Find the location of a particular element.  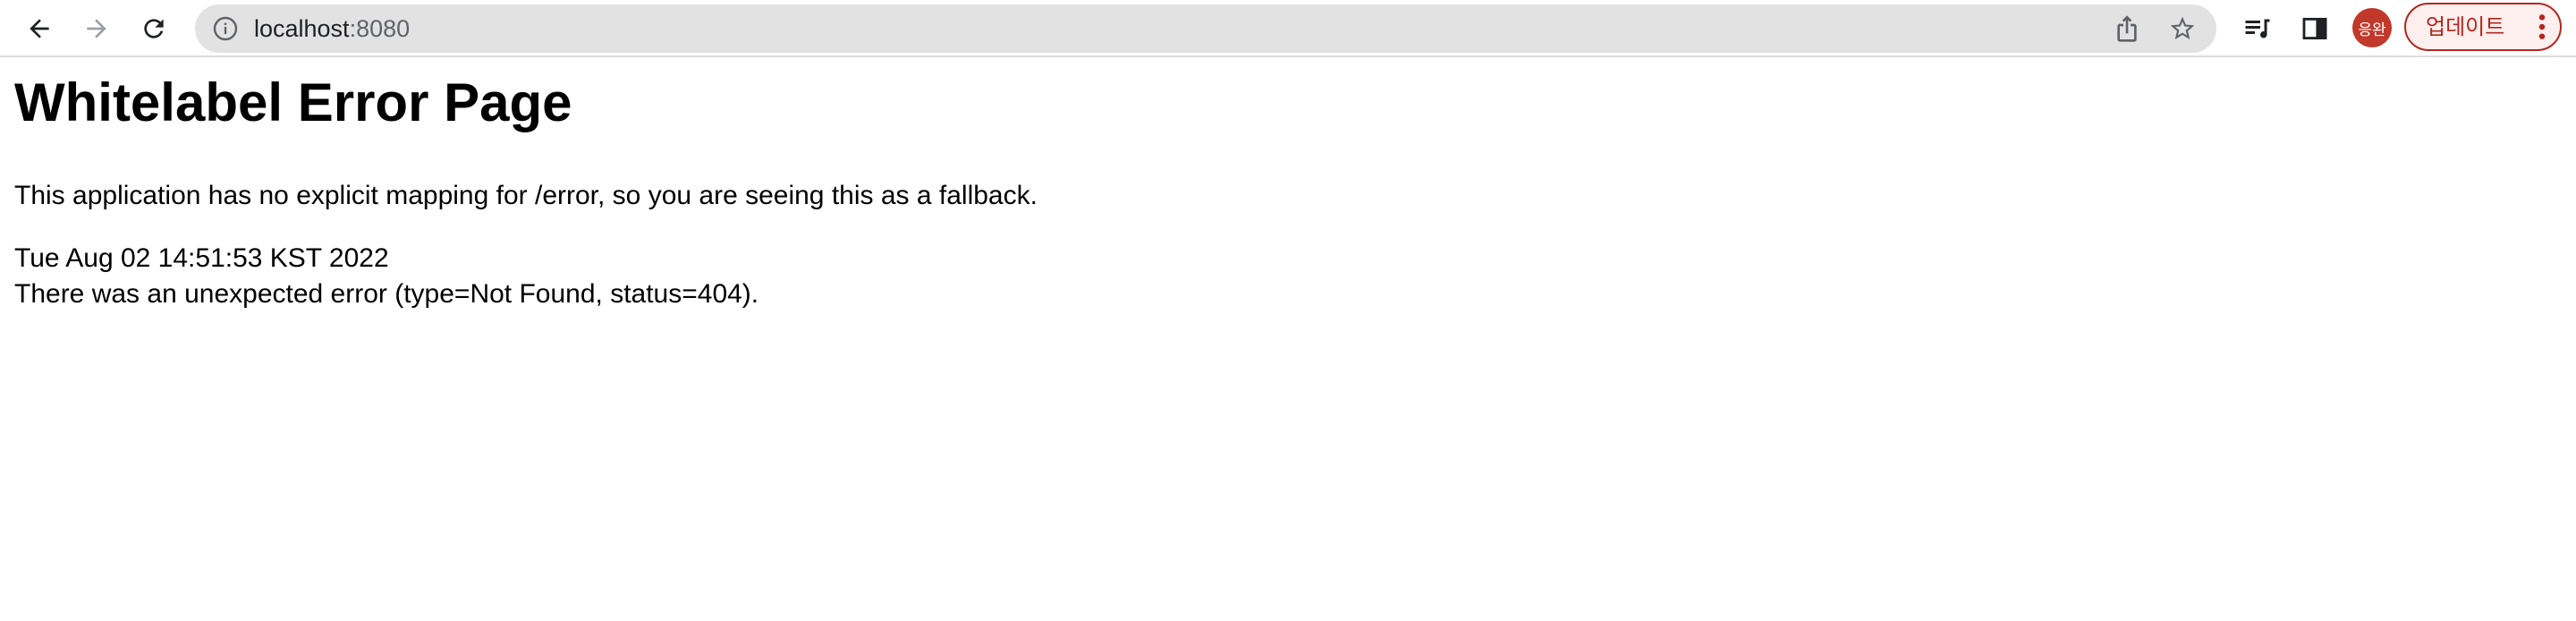

reading-list-icon is located at coordinates (2257, 29).